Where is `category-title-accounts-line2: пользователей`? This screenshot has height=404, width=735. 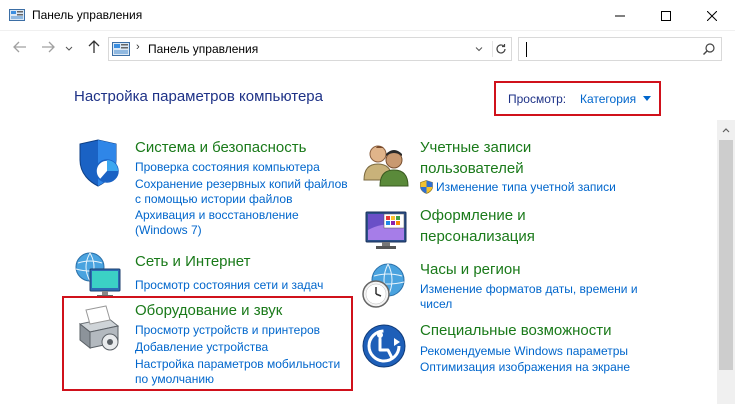 category-title-accounts-line2: пользователей is located at coordinates (472, 169).